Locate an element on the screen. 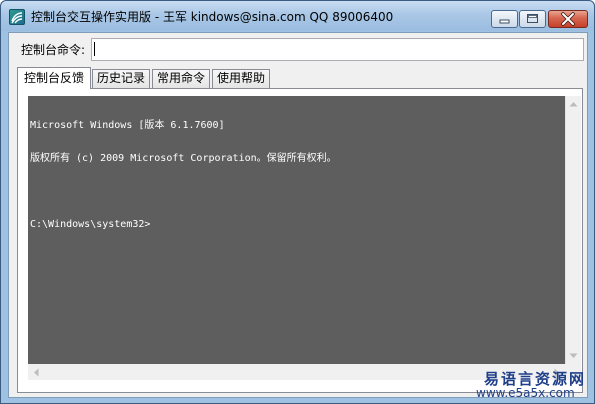 The image size is (595, 404). scroll-left-arrow-icon is located at coordinates (36, 372).